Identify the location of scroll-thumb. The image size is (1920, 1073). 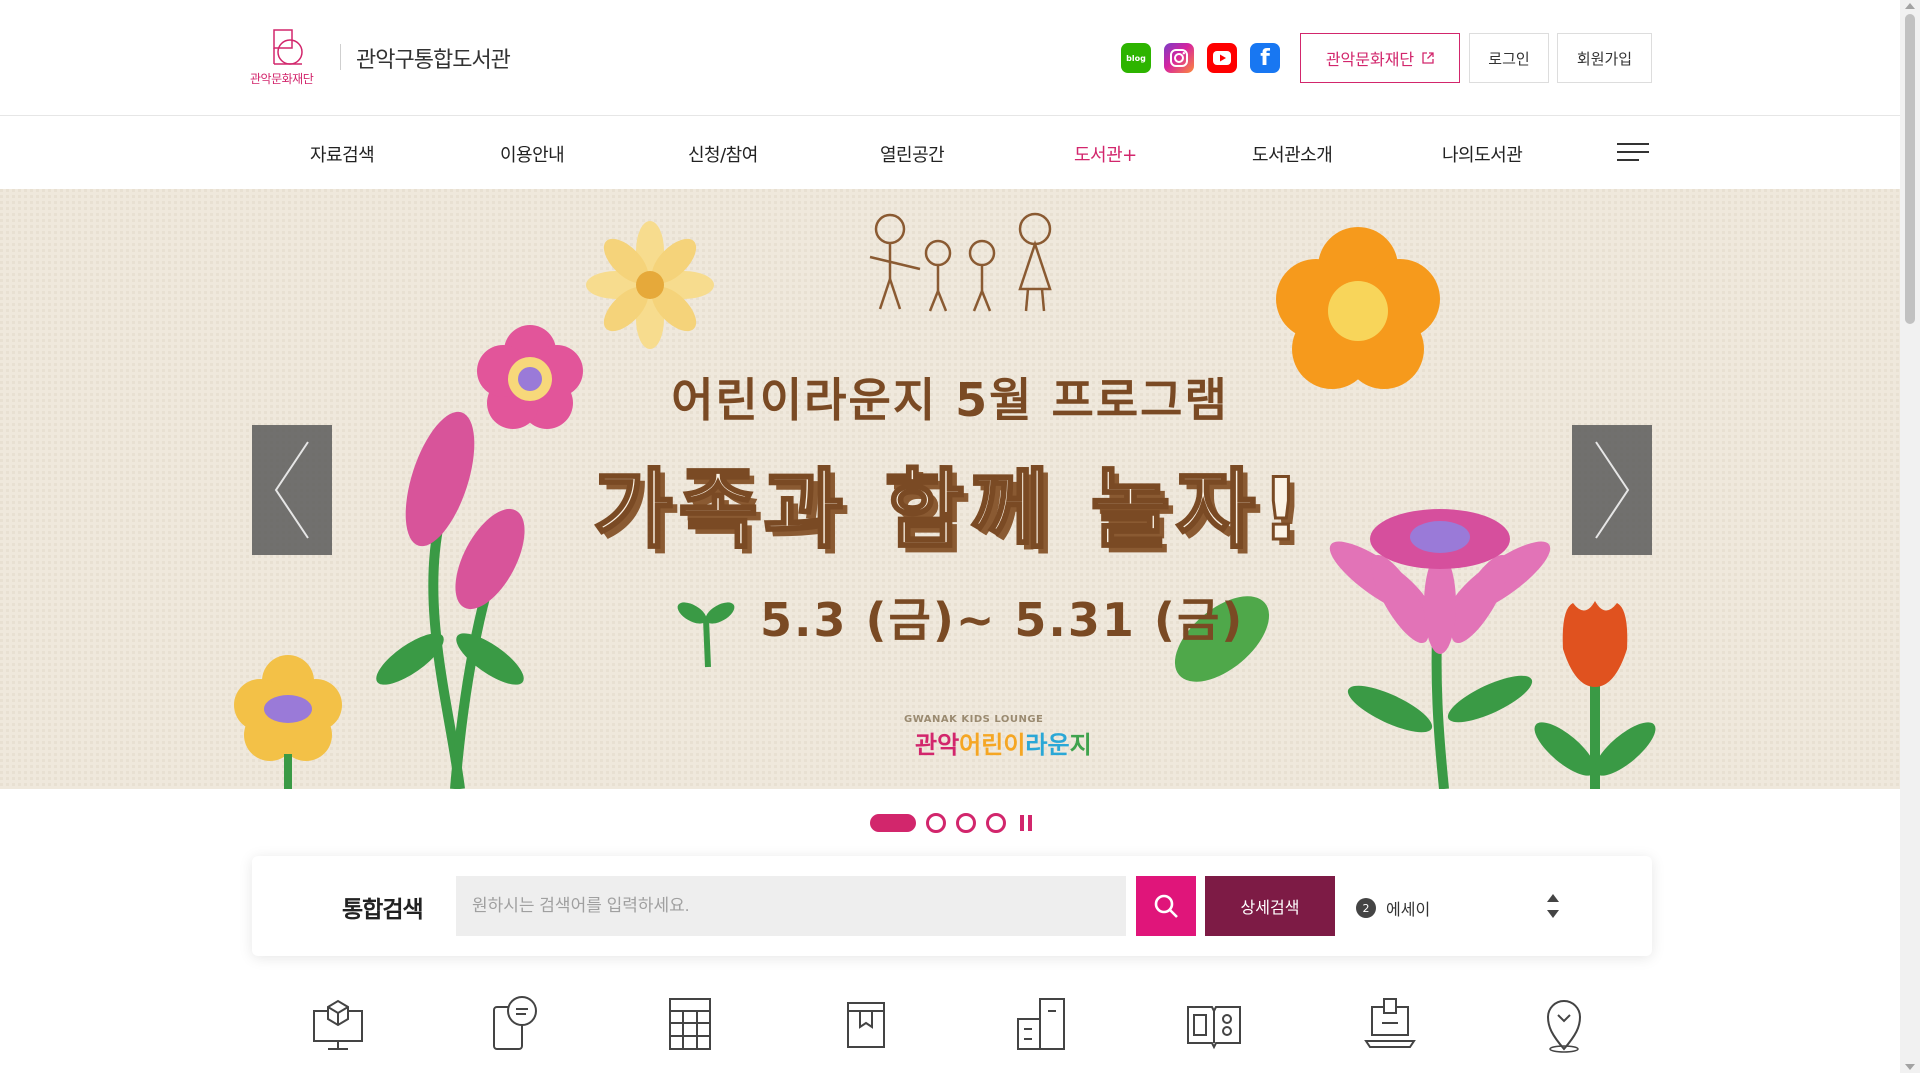
(1910, 169).